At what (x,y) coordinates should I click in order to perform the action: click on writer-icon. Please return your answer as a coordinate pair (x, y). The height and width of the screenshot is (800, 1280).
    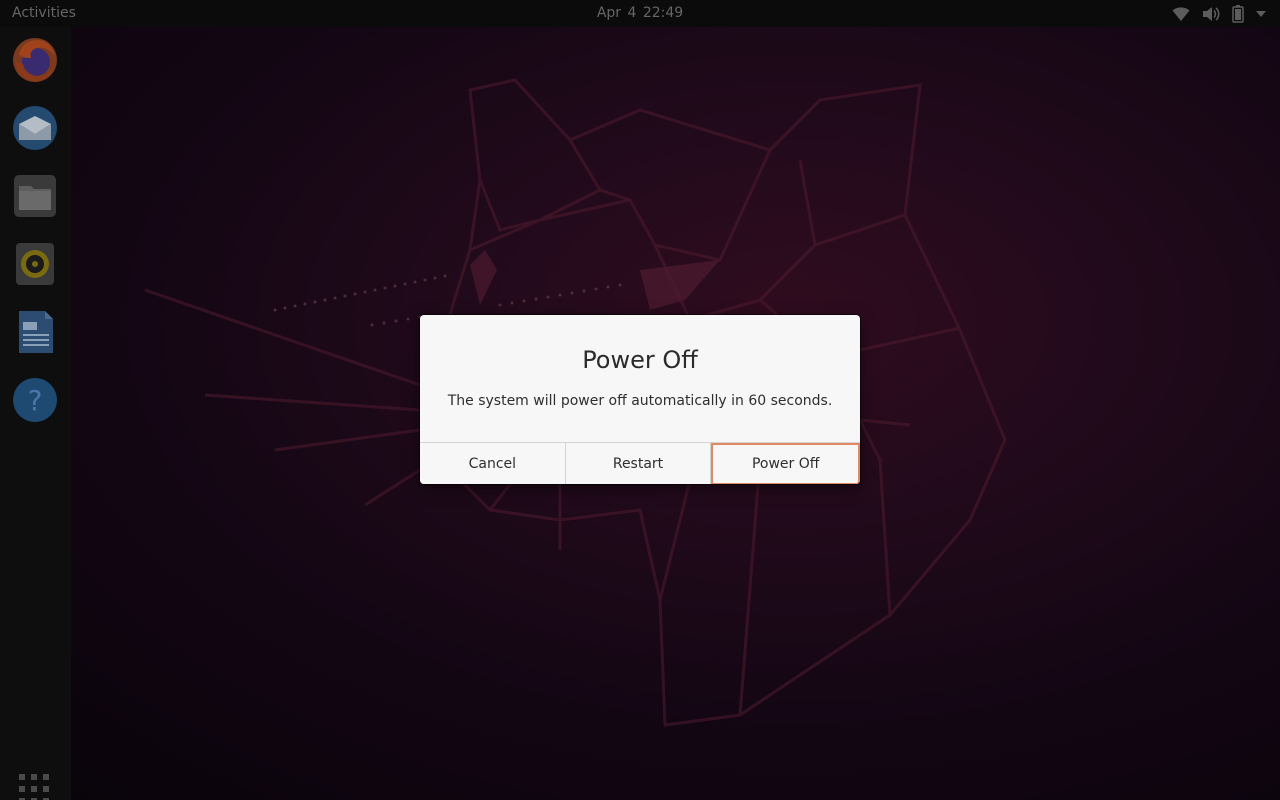
    Looking at the image, I should click on (36, 332).